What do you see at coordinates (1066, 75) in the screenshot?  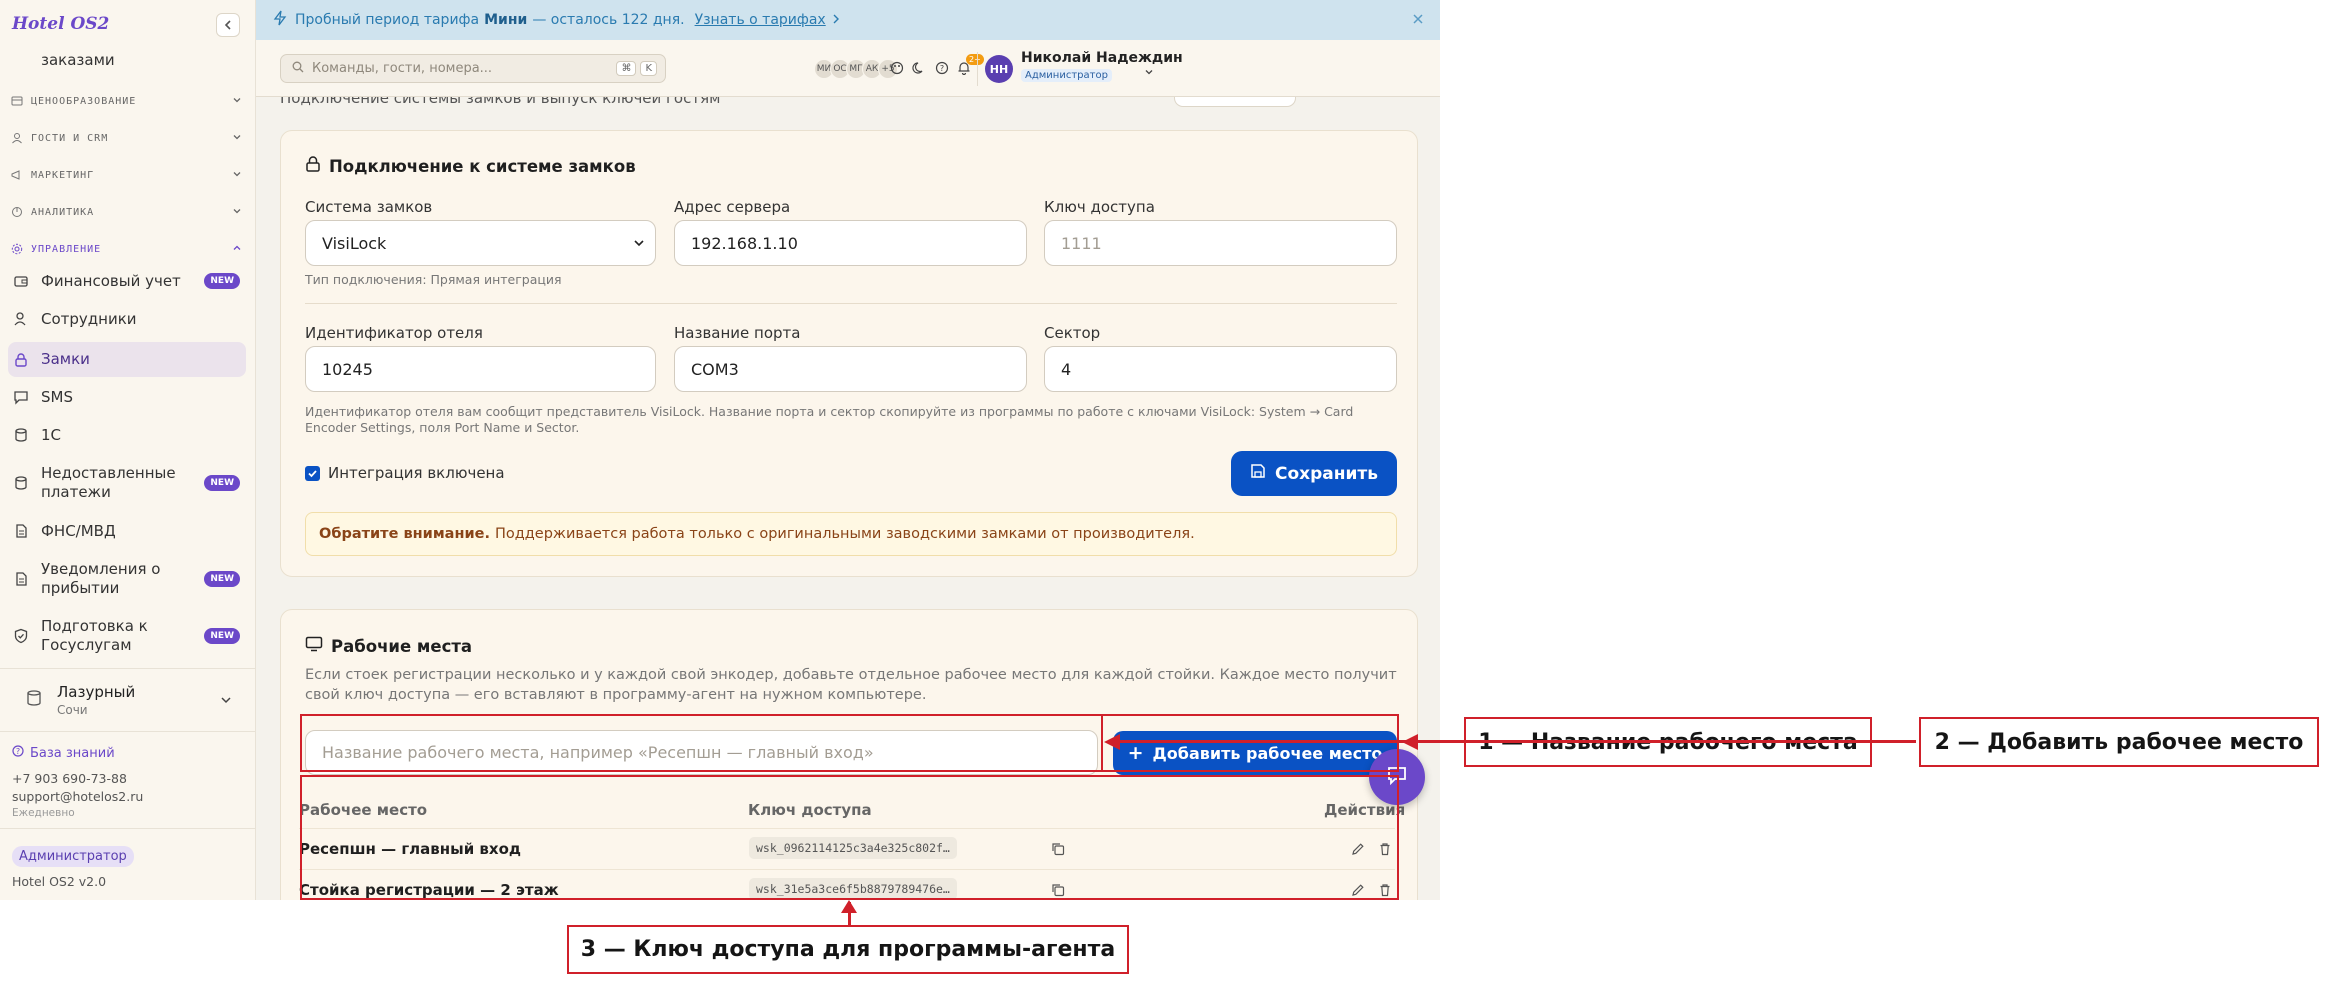 I see `user-role: Администратор` at bounding box center [1066, 75].